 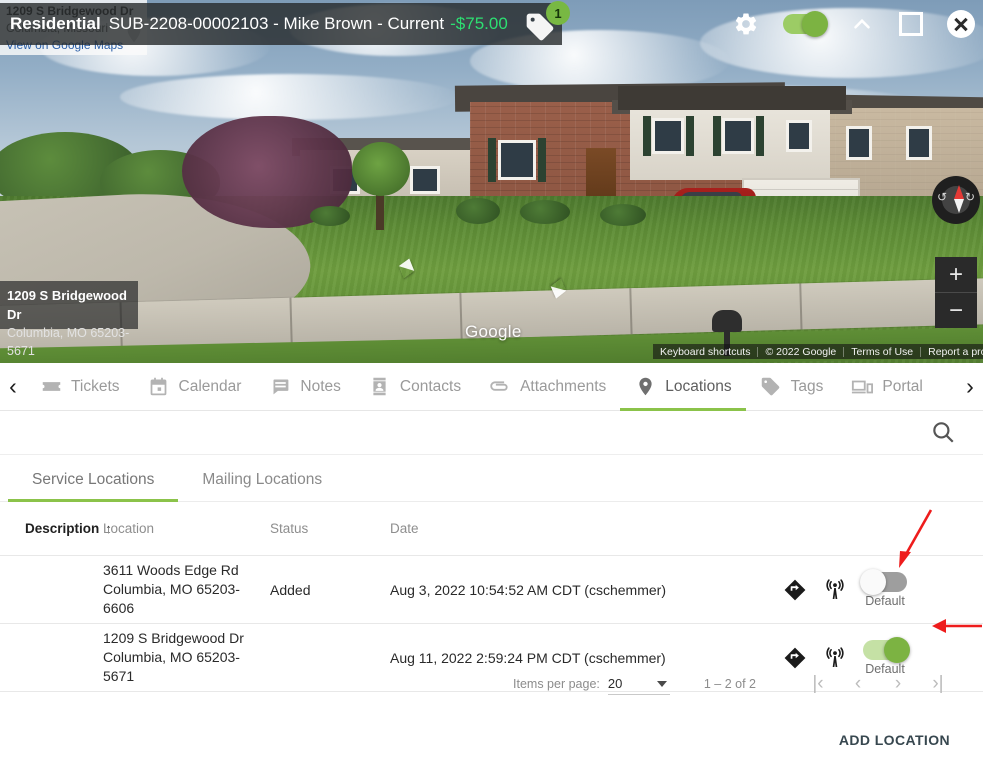 What do you see at coordinates (93, 486) in the screenshot?
I see `subtab-service-locations: Service Locations` at bounding box center [93, 486].